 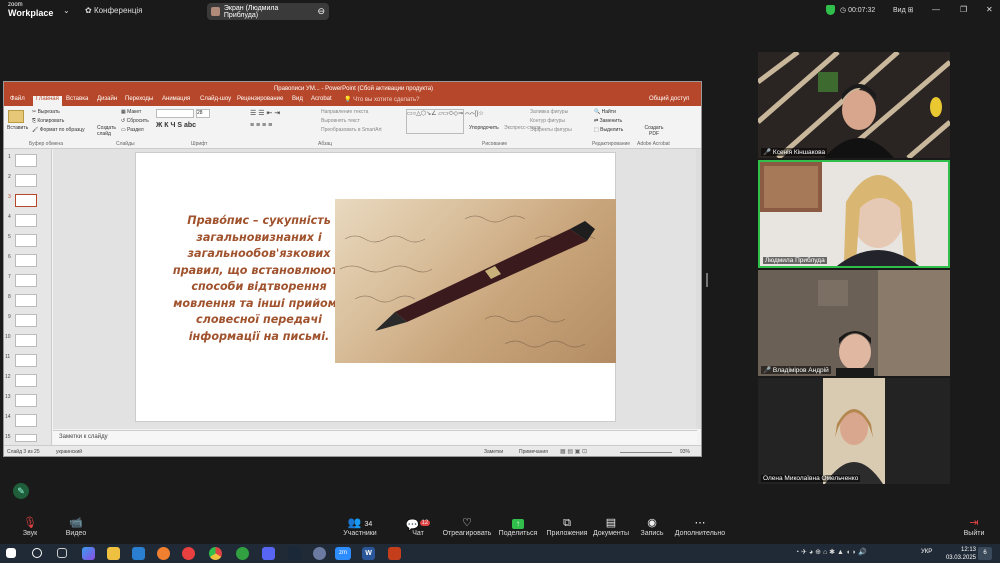 What do you see at coordinates (903, 10) in the screenshot?
I see `view-menu: Вид ⊞` at bounding box center [903, 10].